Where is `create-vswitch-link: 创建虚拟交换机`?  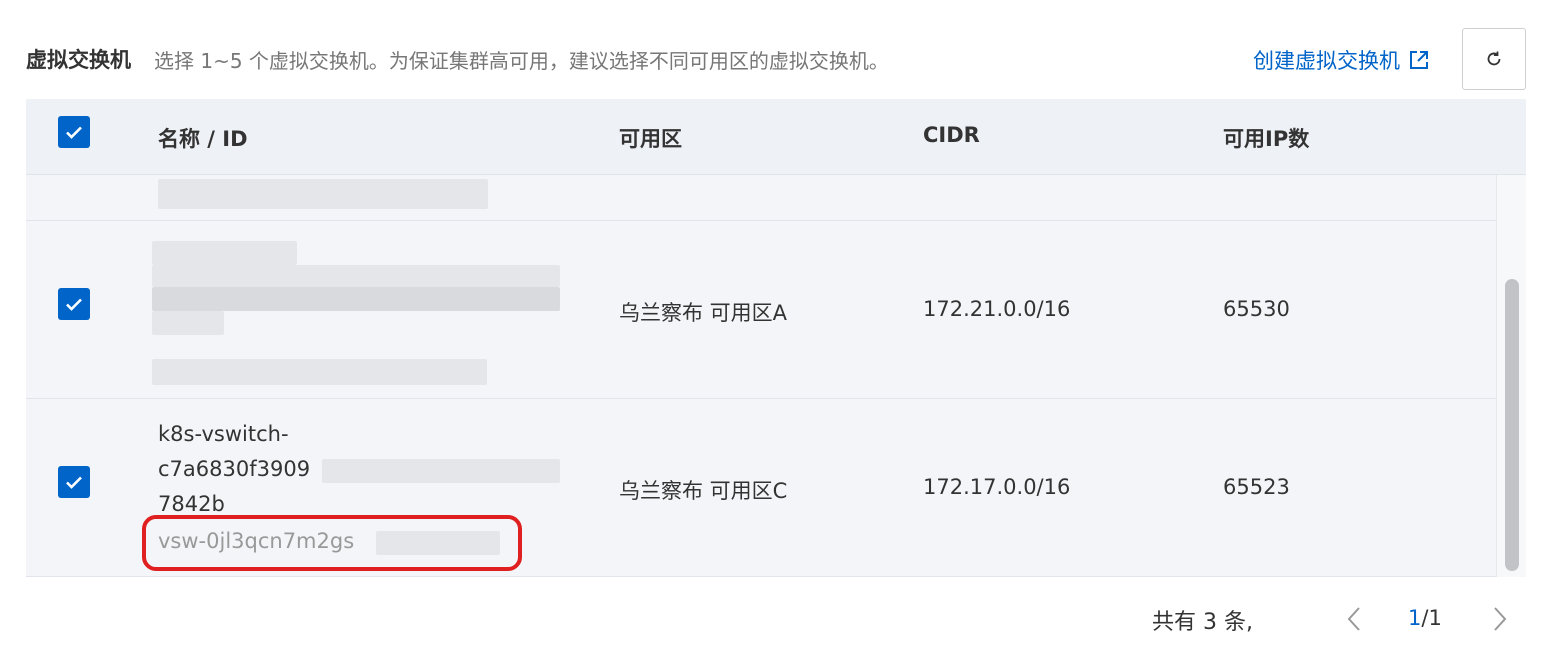
create-vswitch-link: 创建虚拟交换机 is located at coordinates (1341, 60).